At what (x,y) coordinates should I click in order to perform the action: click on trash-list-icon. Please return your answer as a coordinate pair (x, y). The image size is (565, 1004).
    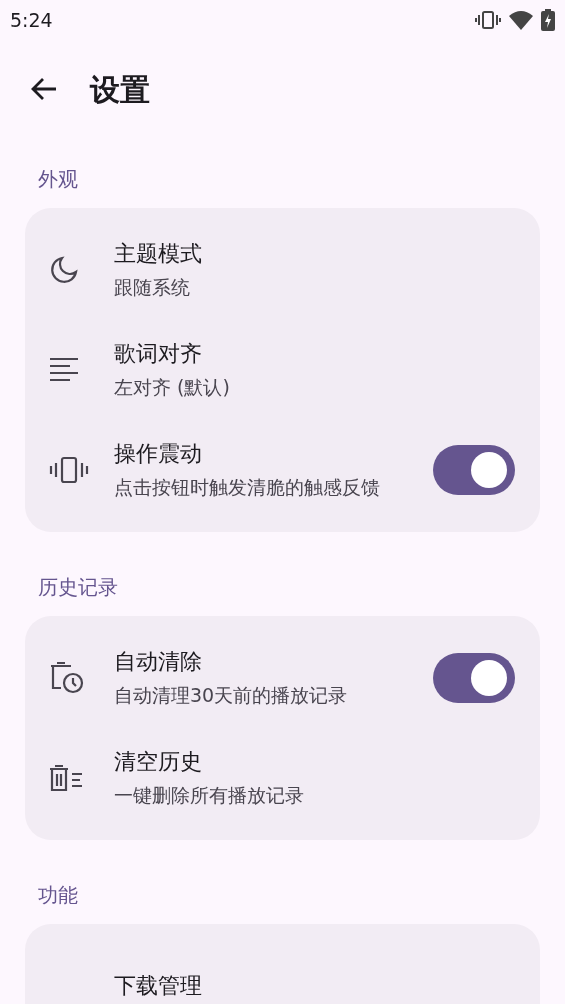
    Looking at the image, I should click on (66, 778).